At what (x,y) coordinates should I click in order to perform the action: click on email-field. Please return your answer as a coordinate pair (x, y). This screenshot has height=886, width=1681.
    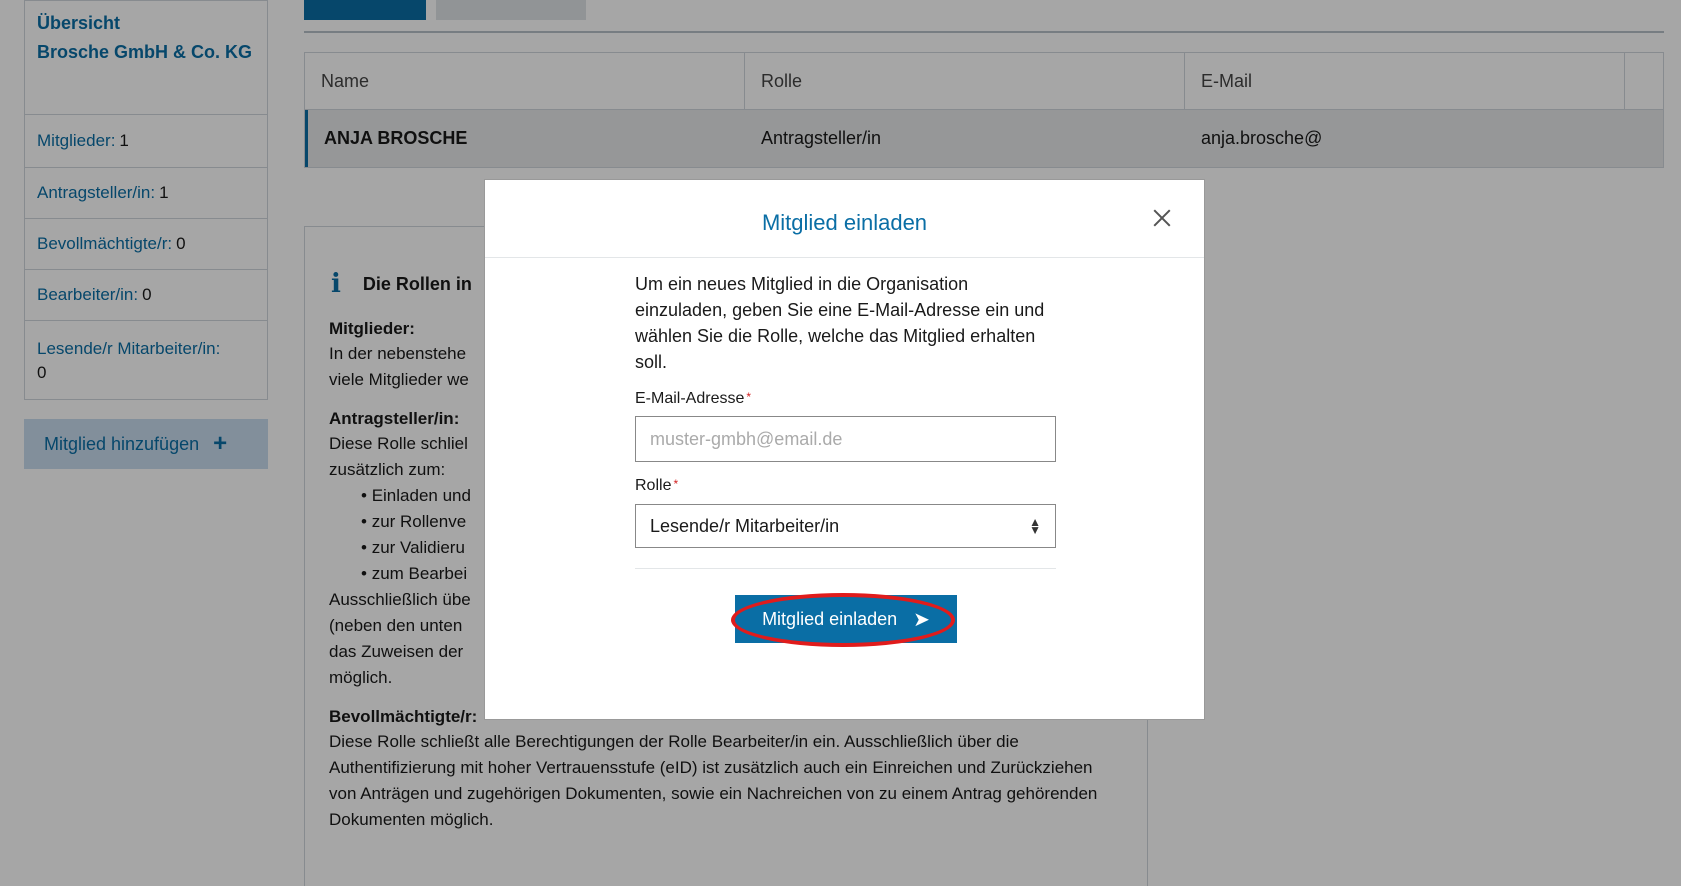
    Looking at the image, I should click on (845, 439).